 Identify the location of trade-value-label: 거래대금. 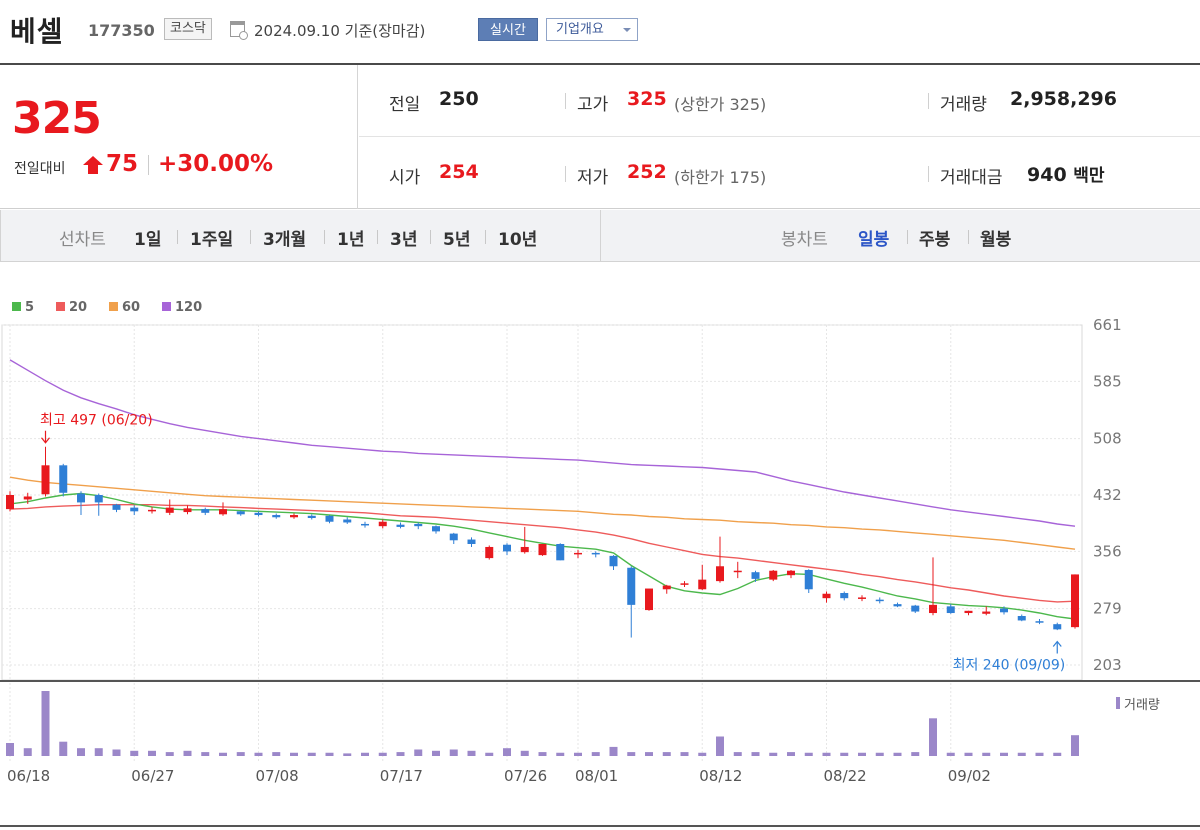
(971, 178).